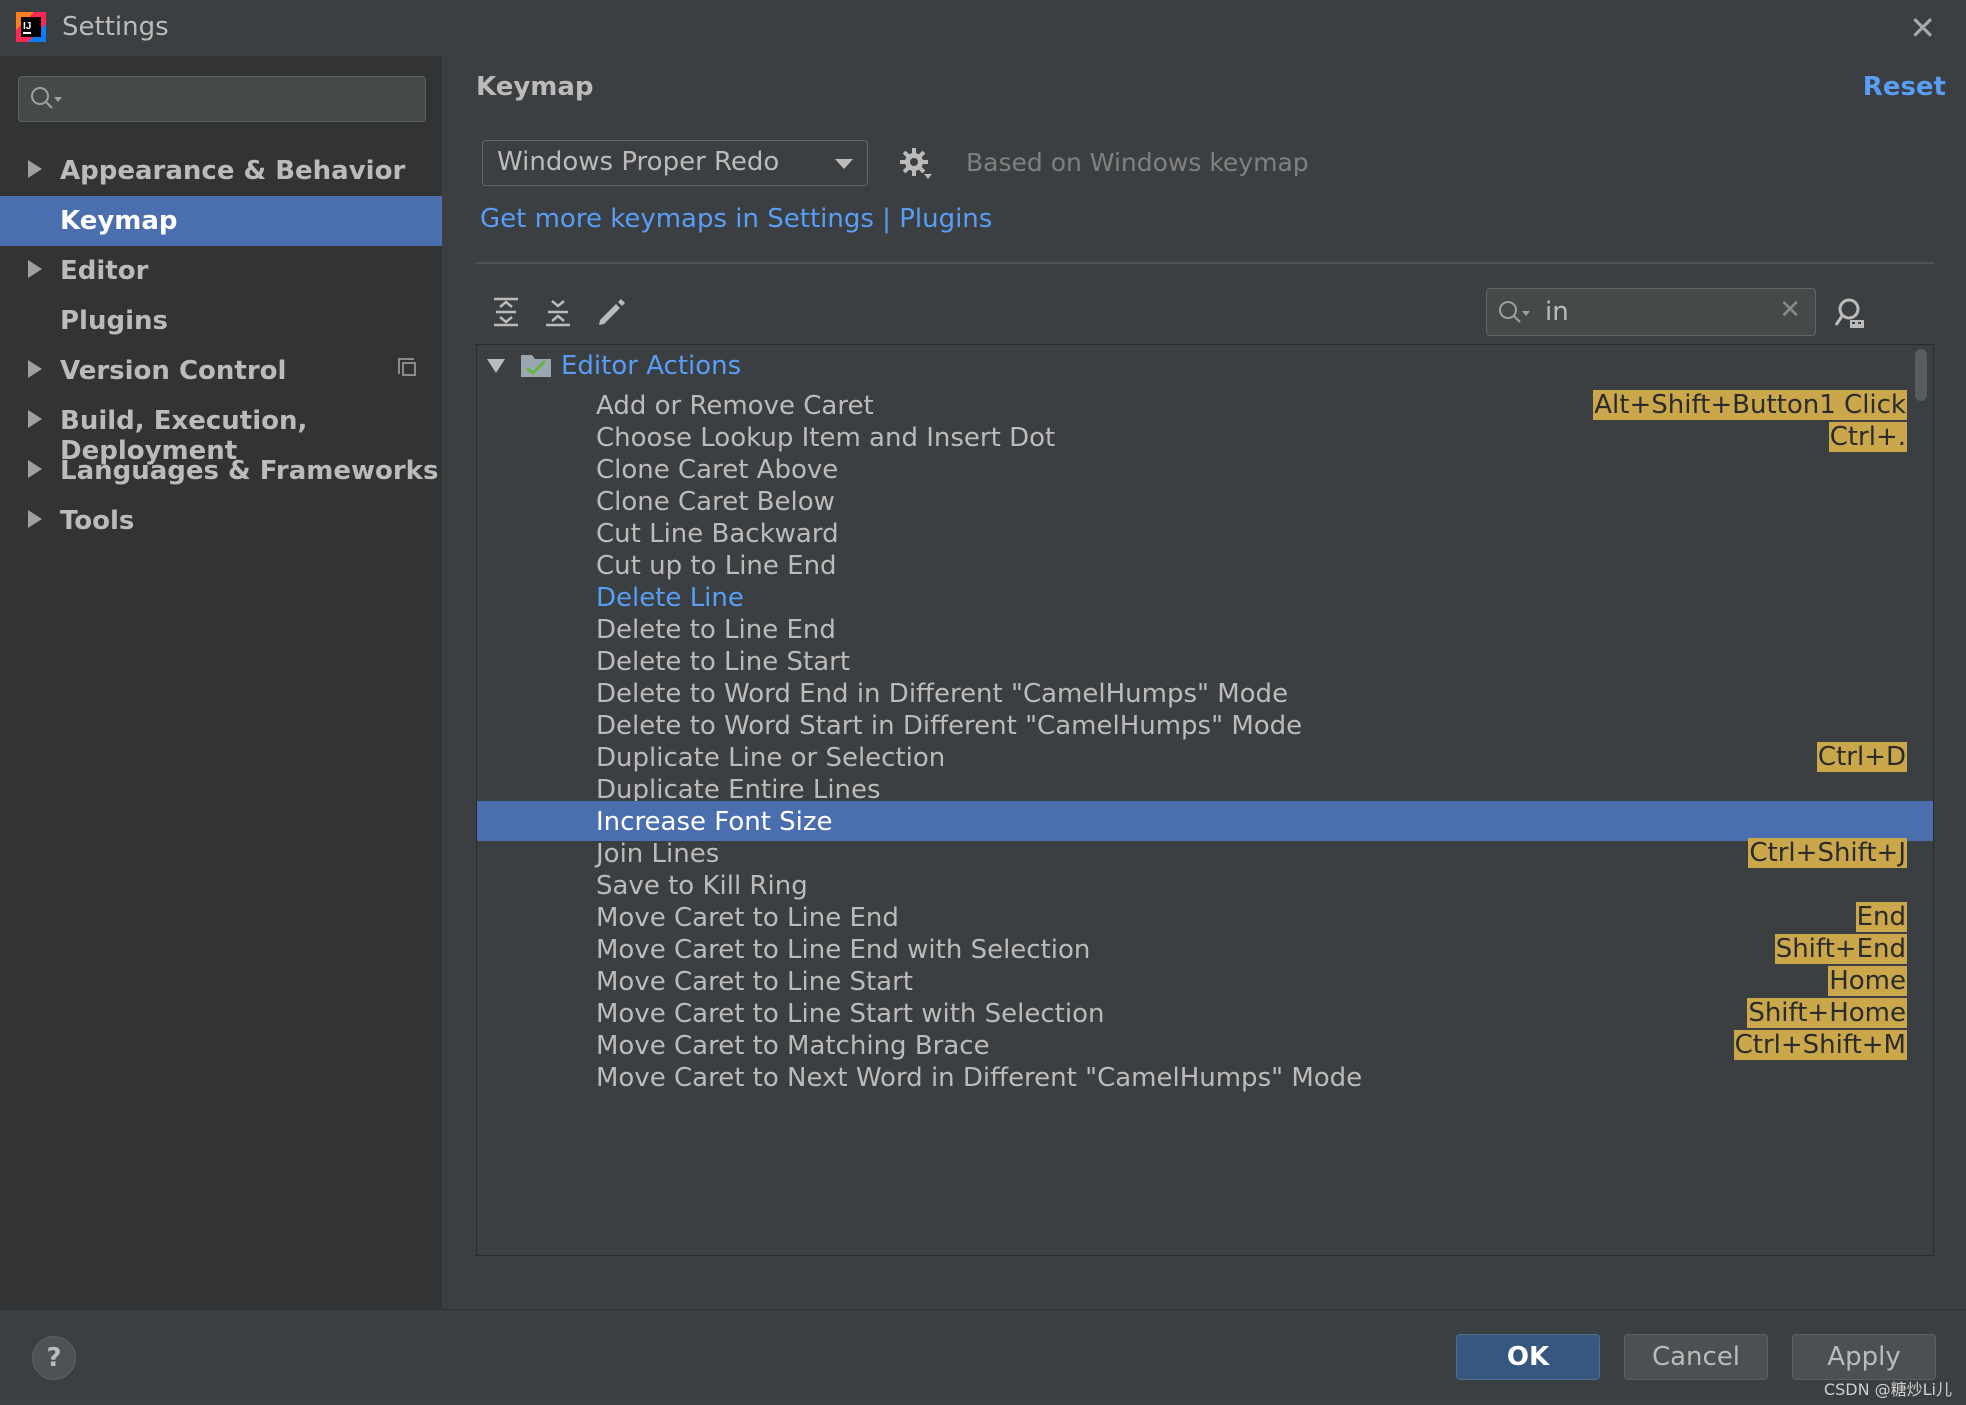  I want to click on shortcut-badge: Ctrl+D, so click(1861, 757).